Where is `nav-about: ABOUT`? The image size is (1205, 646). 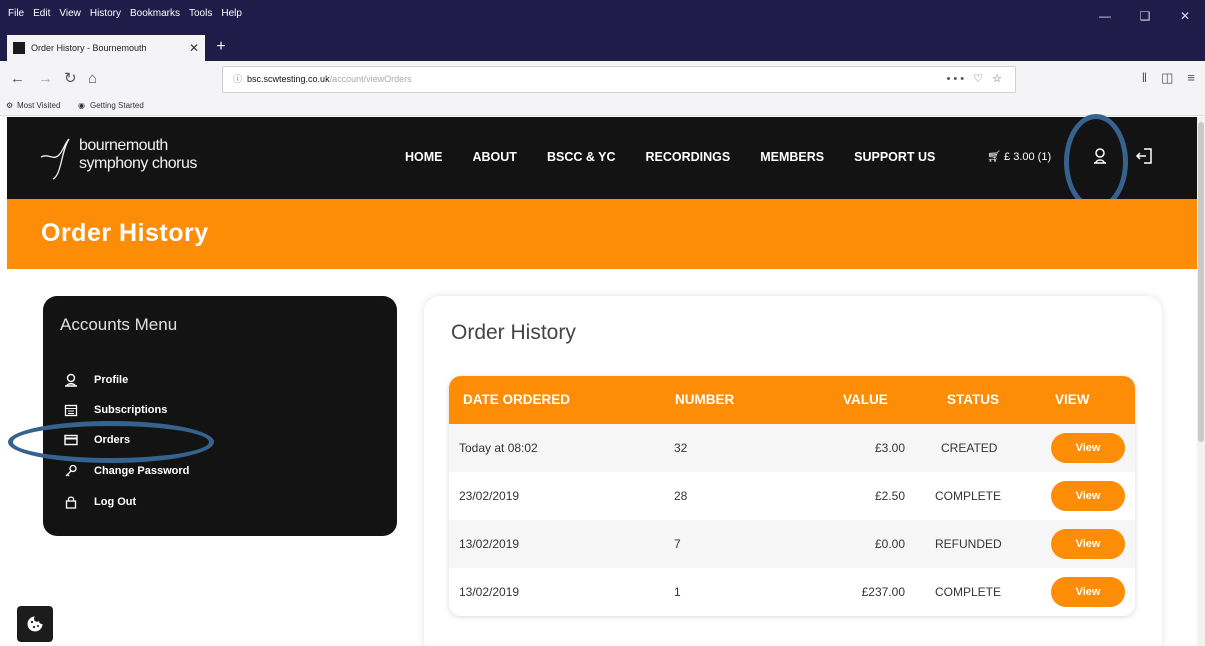 nav-about: ABOUT is located at coordinates (495, 157).